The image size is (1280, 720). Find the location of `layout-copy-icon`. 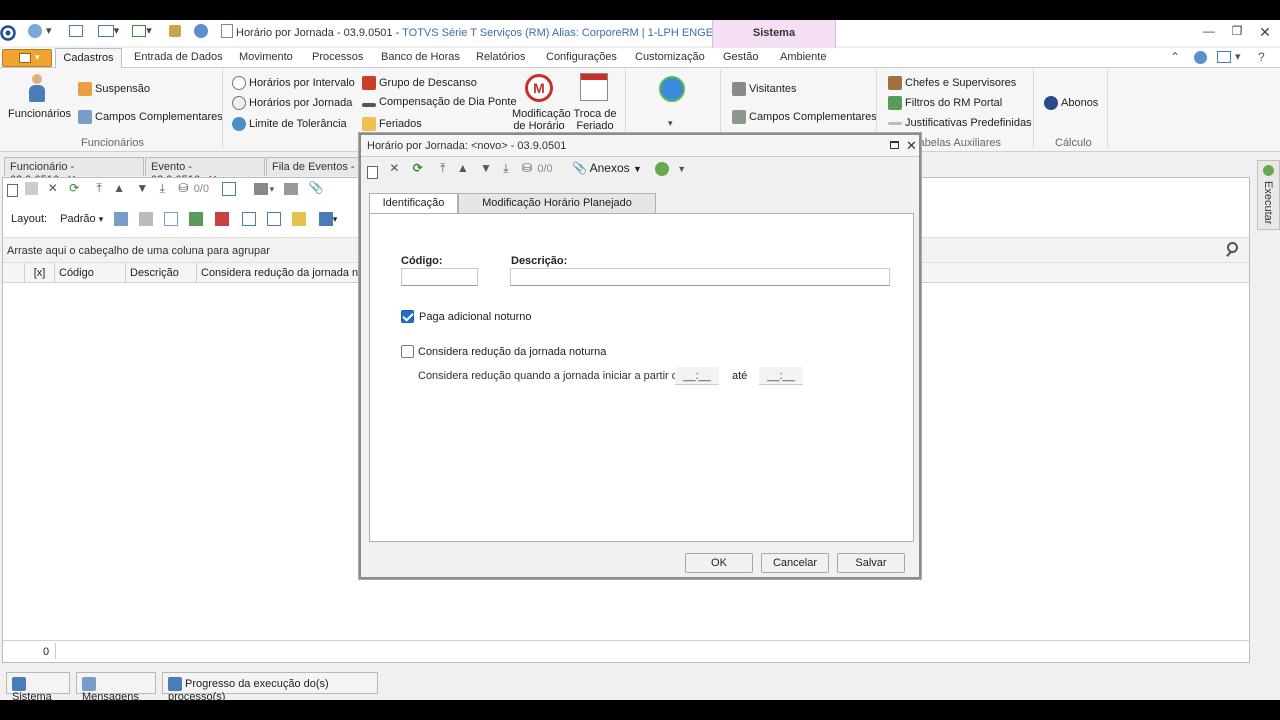

layout-copy-icon is located at coordinates (146, 219).